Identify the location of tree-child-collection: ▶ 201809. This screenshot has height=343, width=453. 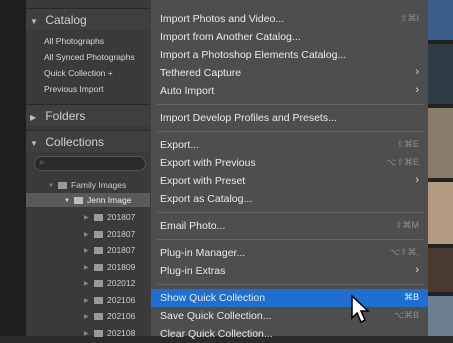
(109, 267).